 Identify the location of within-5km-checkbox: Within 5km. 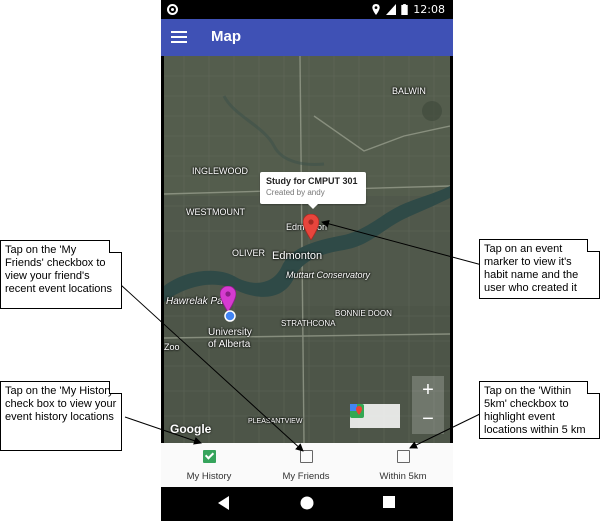
(403, 466).